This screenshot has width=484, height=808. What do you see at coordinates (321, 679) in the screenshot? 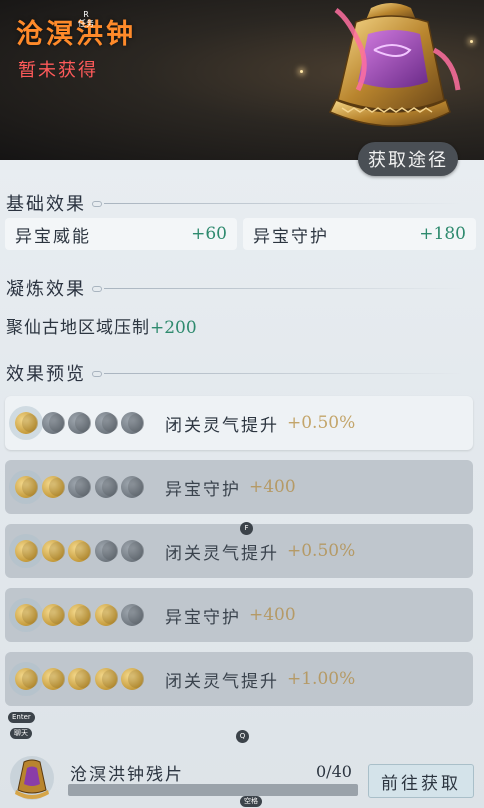
I see `preview-effect-bonus: +1.00%` at bounding box center [321, 679].